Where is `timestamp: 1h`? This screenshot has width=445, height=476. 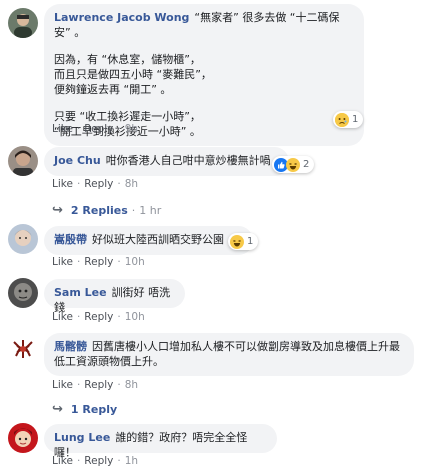
timestamp: 1h is located at coordinates (131, 461).